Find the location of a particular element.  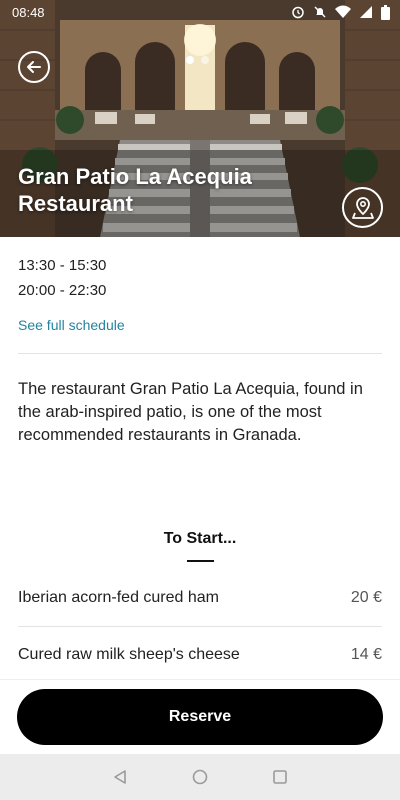

nav-home-icon is located at coordinates (200, 777).